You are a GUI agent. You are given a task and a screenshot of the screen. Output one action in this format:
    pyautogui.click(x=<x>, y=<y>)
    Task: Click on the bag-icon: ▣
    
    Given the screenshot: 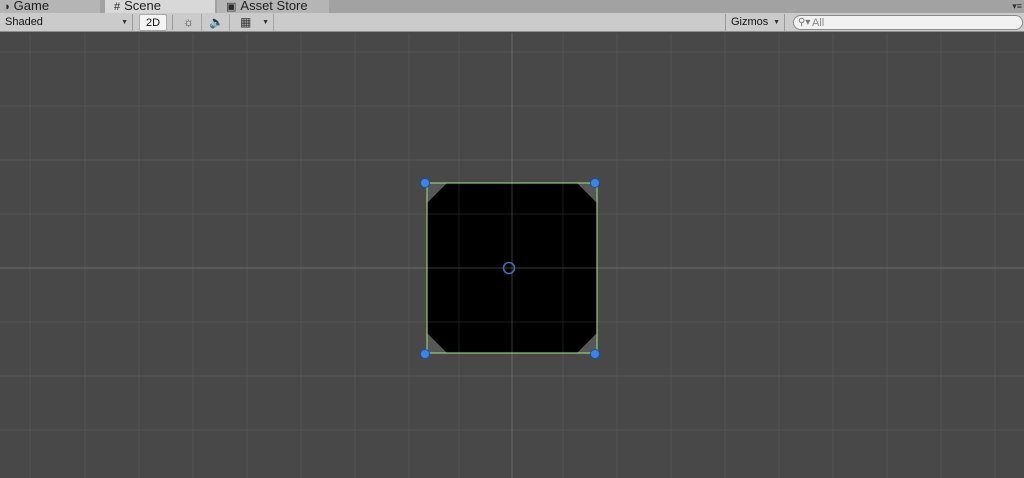 What is the action you would take?
    pyautogui.click(x=231, y=7)
    